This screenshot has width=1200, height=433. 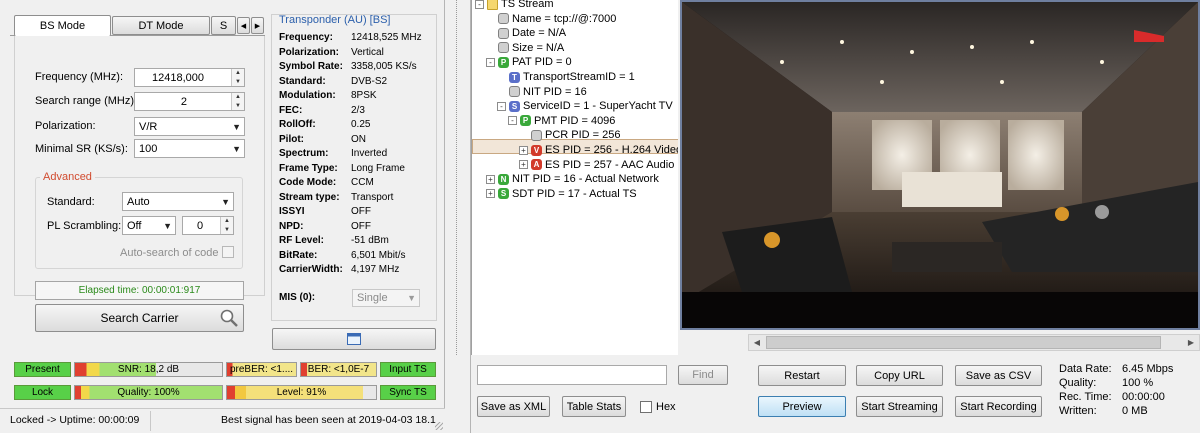 What do you see at coordinates (149, 225) in the screenshot?
I see `pl-scrambling-select: Off ▼` at bounding box center [149, 225].